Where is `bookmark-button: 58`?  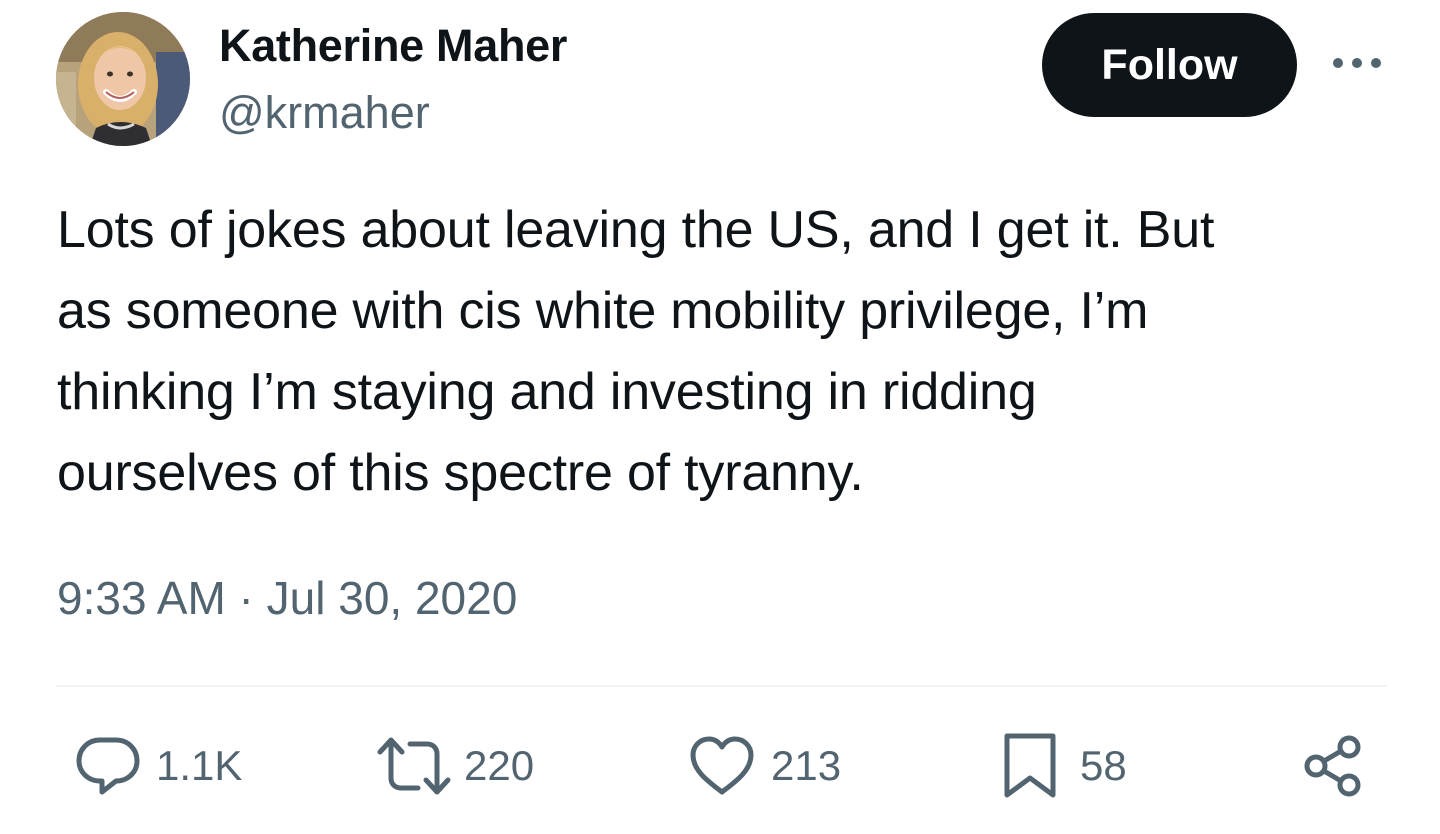 bookmark-button: 58 is located at coordinates (1064, 765).